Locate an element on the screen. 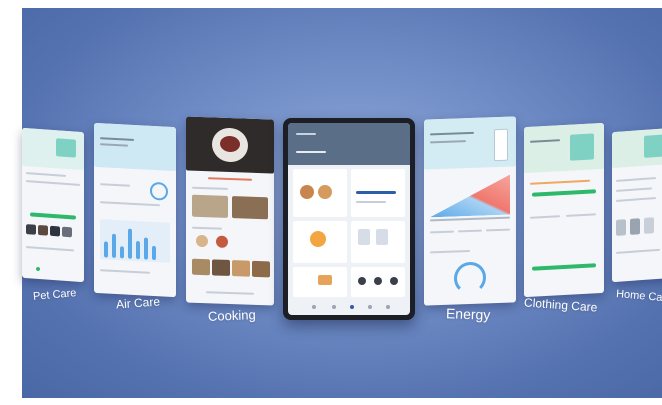 Image resolution: width=662 pixels, height=405 pixels. tablet-center-frame is located at coordinates (349, 219).